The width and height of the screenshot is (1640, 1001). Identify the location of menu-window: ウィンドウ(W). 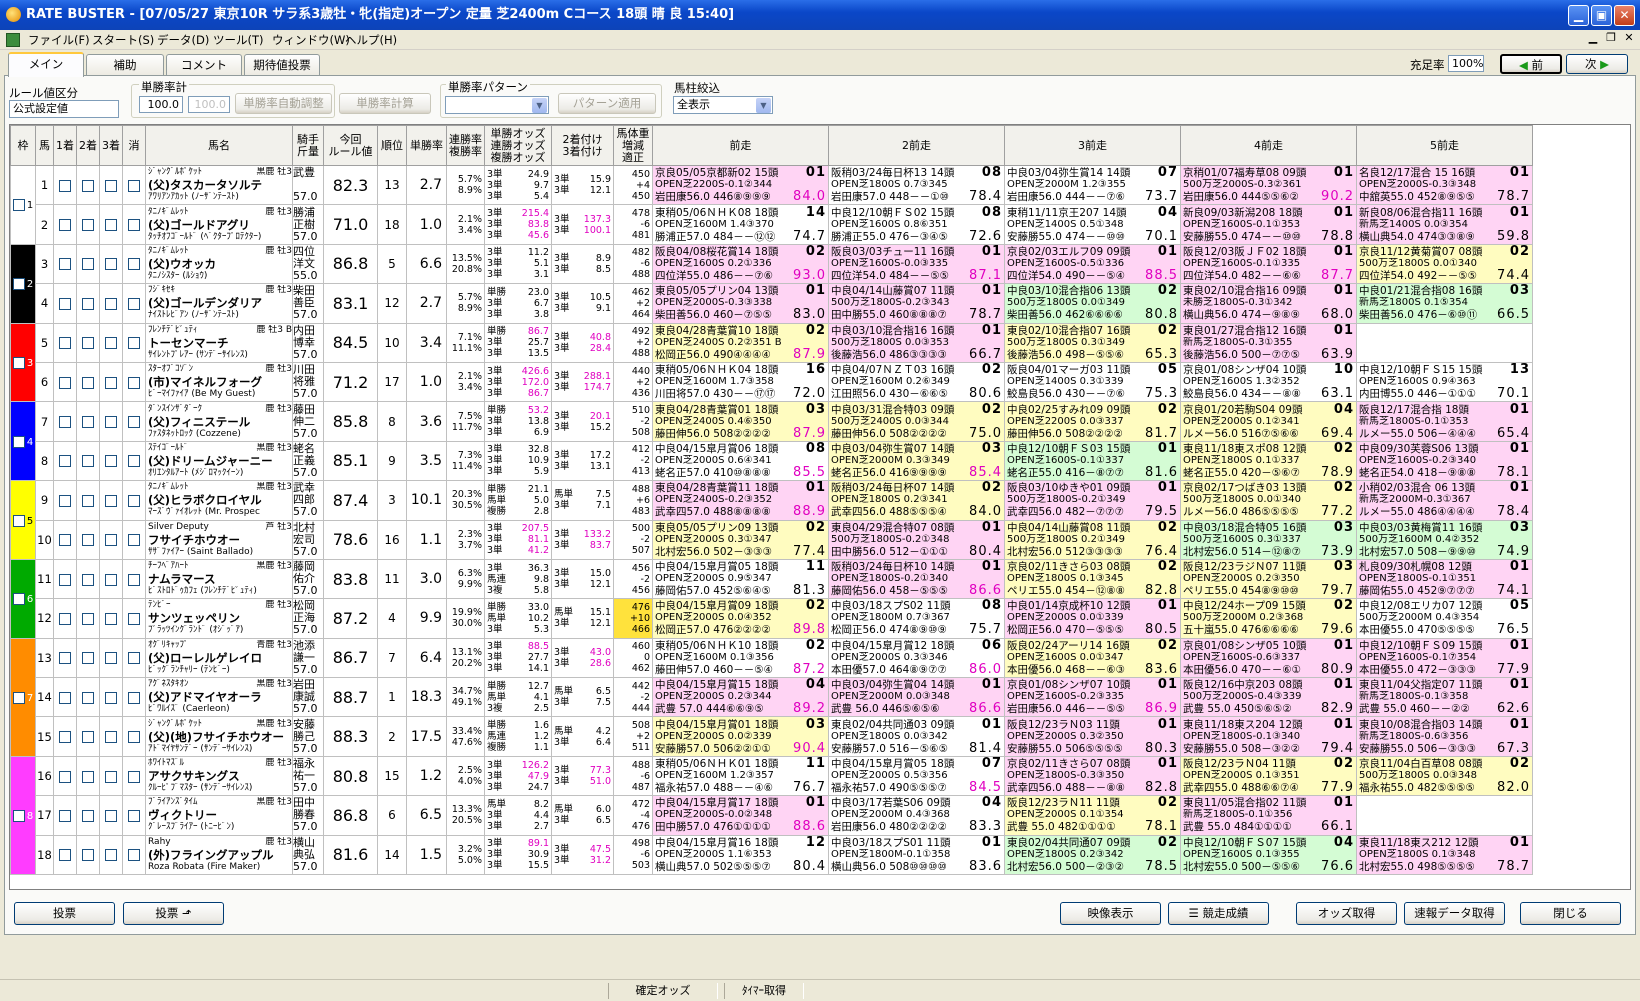
(311, 40).